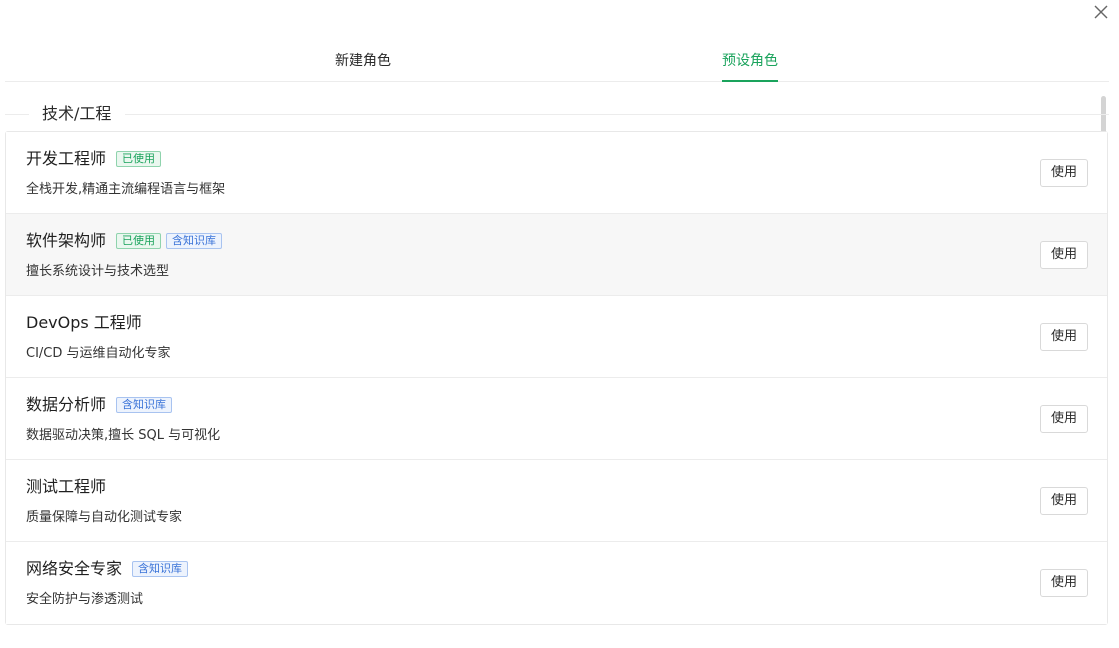 The image size is (1119, 648). Describe the element at coordinates (98, 353) in the screenshot. I see `role-description: CI/CD 与运维自动化专家` at that location.